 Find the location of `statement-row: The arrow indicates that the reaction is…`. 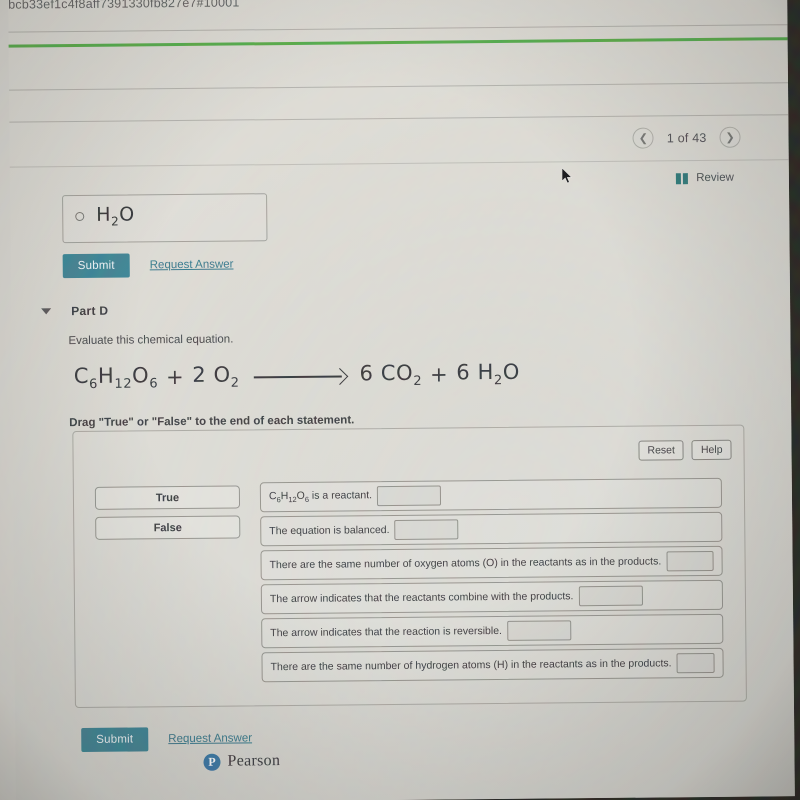

statement-row: The arrow indicates that the reaction is… is located at coordinates (492, 631).